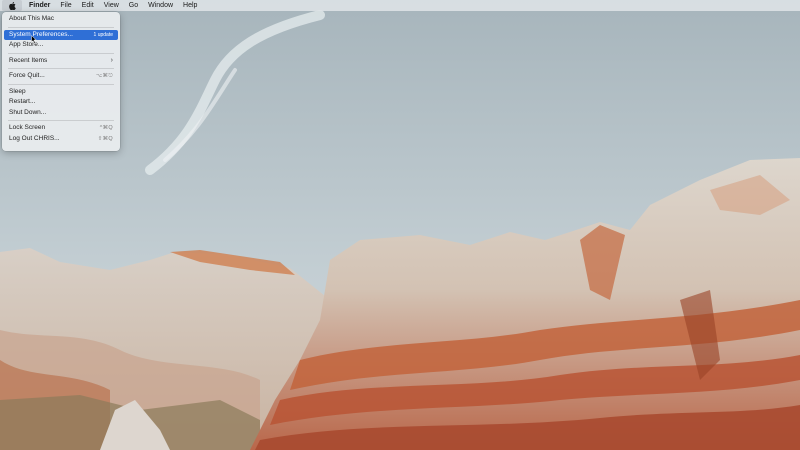 The image size is (800, 450). What do you see at coordinates (34, 39) in the screenshot?
I see `mouse-cursor-icon` at bounding box center [34, 39].